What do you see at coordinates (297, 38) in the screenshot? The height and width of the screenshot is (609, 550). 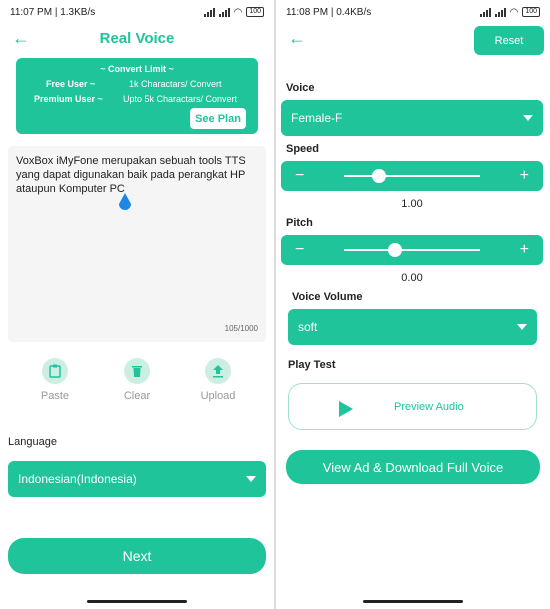 I see `back-arrow-icon: ←` at bounding box center [297, 38].